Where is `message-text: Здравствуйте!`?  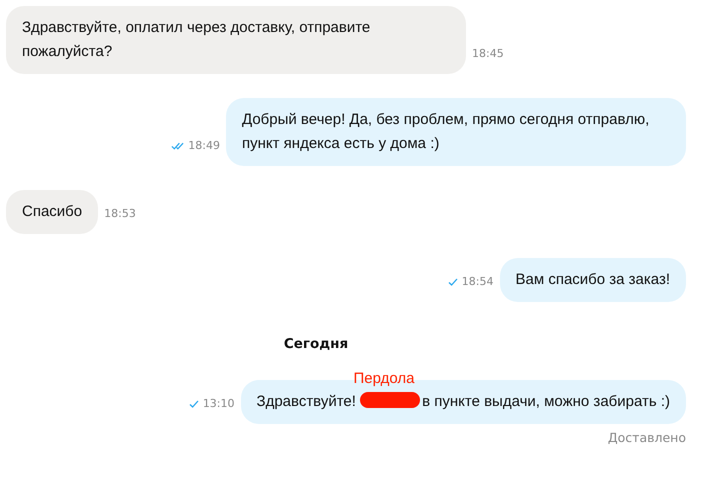 message-text: Здравствуйте! is located at coordinates (306, 401).